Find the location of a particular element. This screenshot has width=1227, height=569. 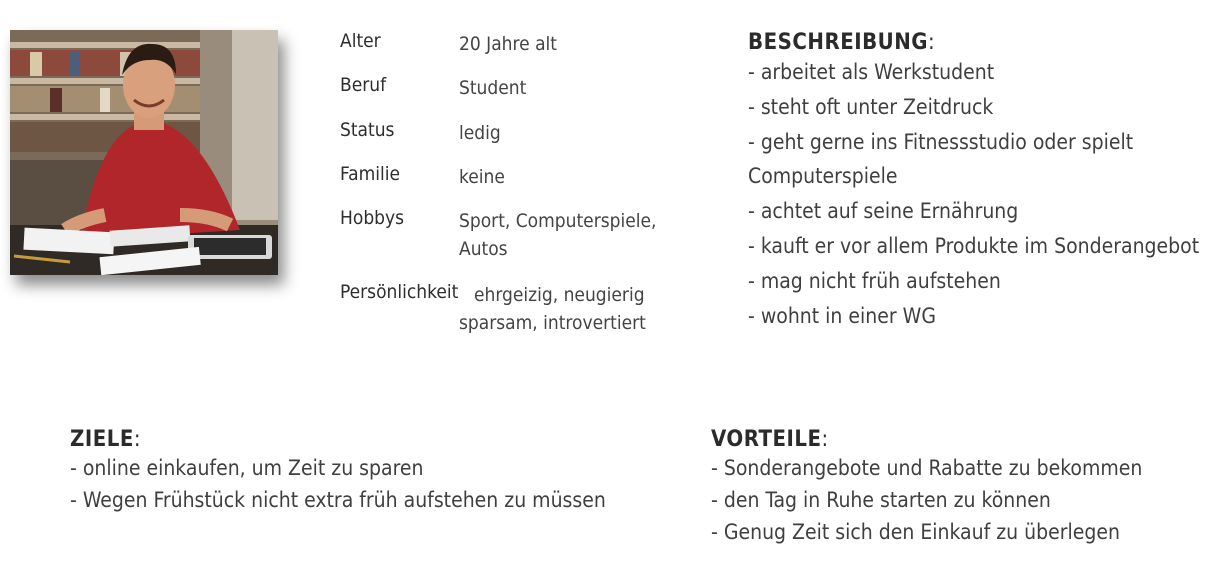

profile-label: Alter is located at coordinates (360, 41).